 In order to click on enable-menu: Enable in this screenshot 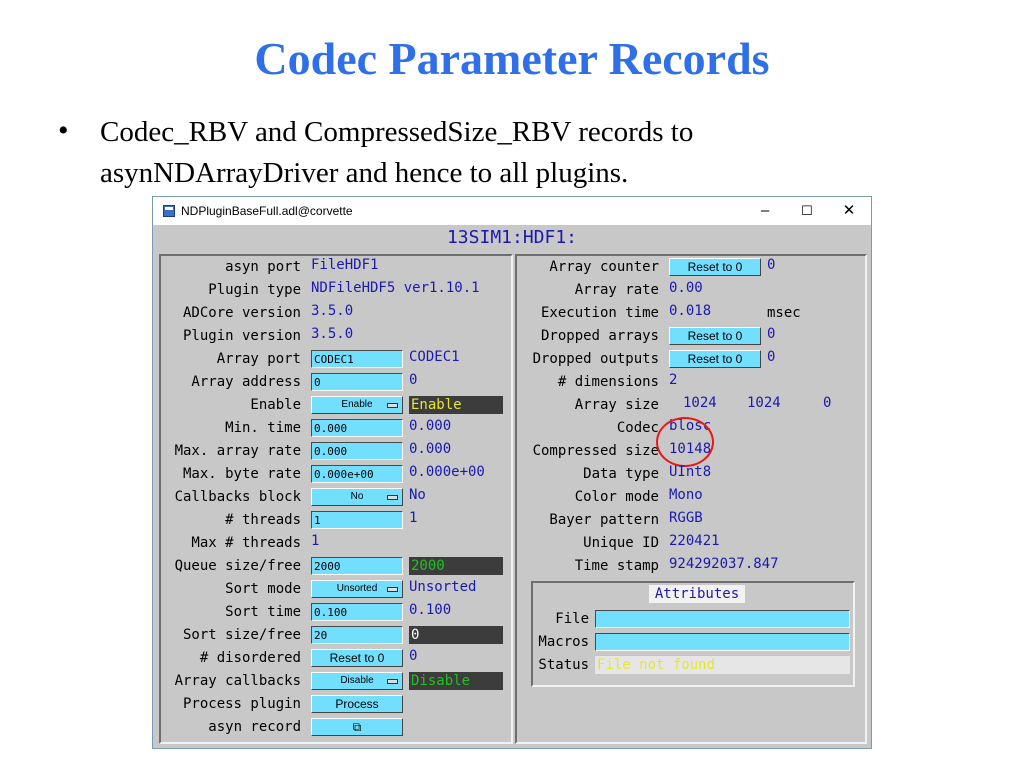, I will do `click(357, 405)`.